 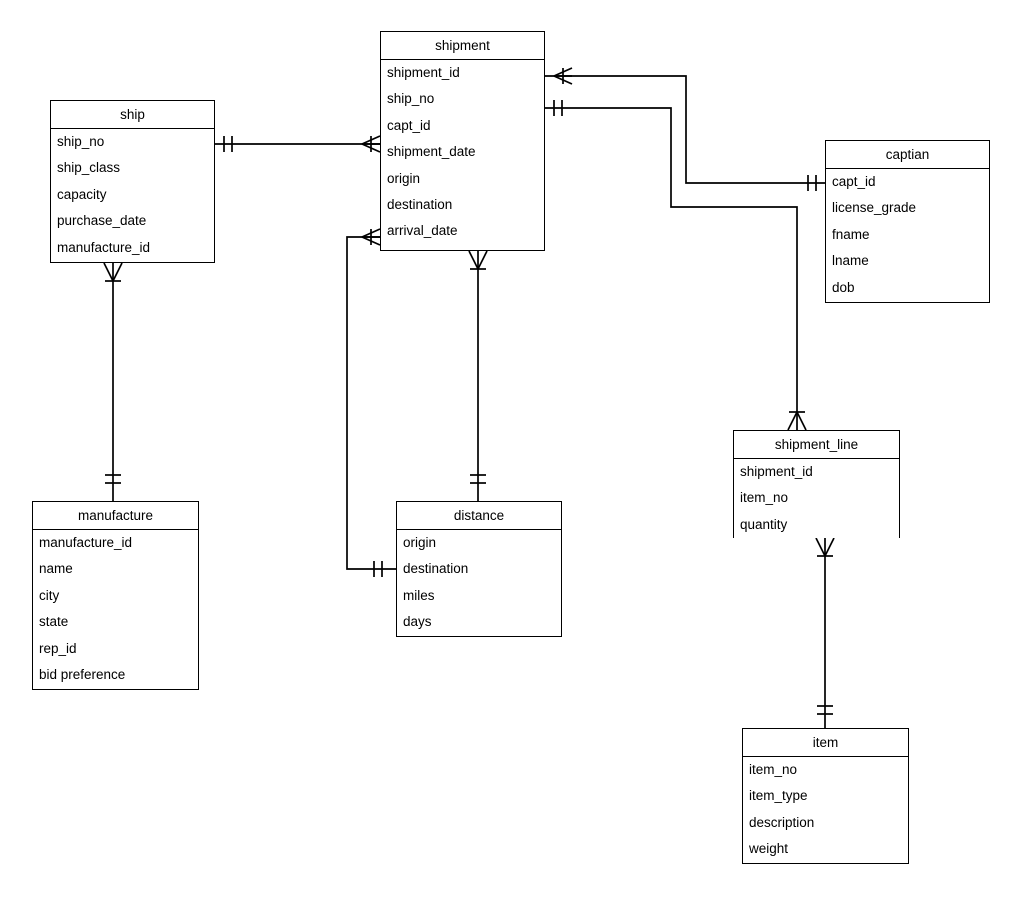 I want to click on entity-distance: distance origin destination miles days, so click(x=479, y=569).